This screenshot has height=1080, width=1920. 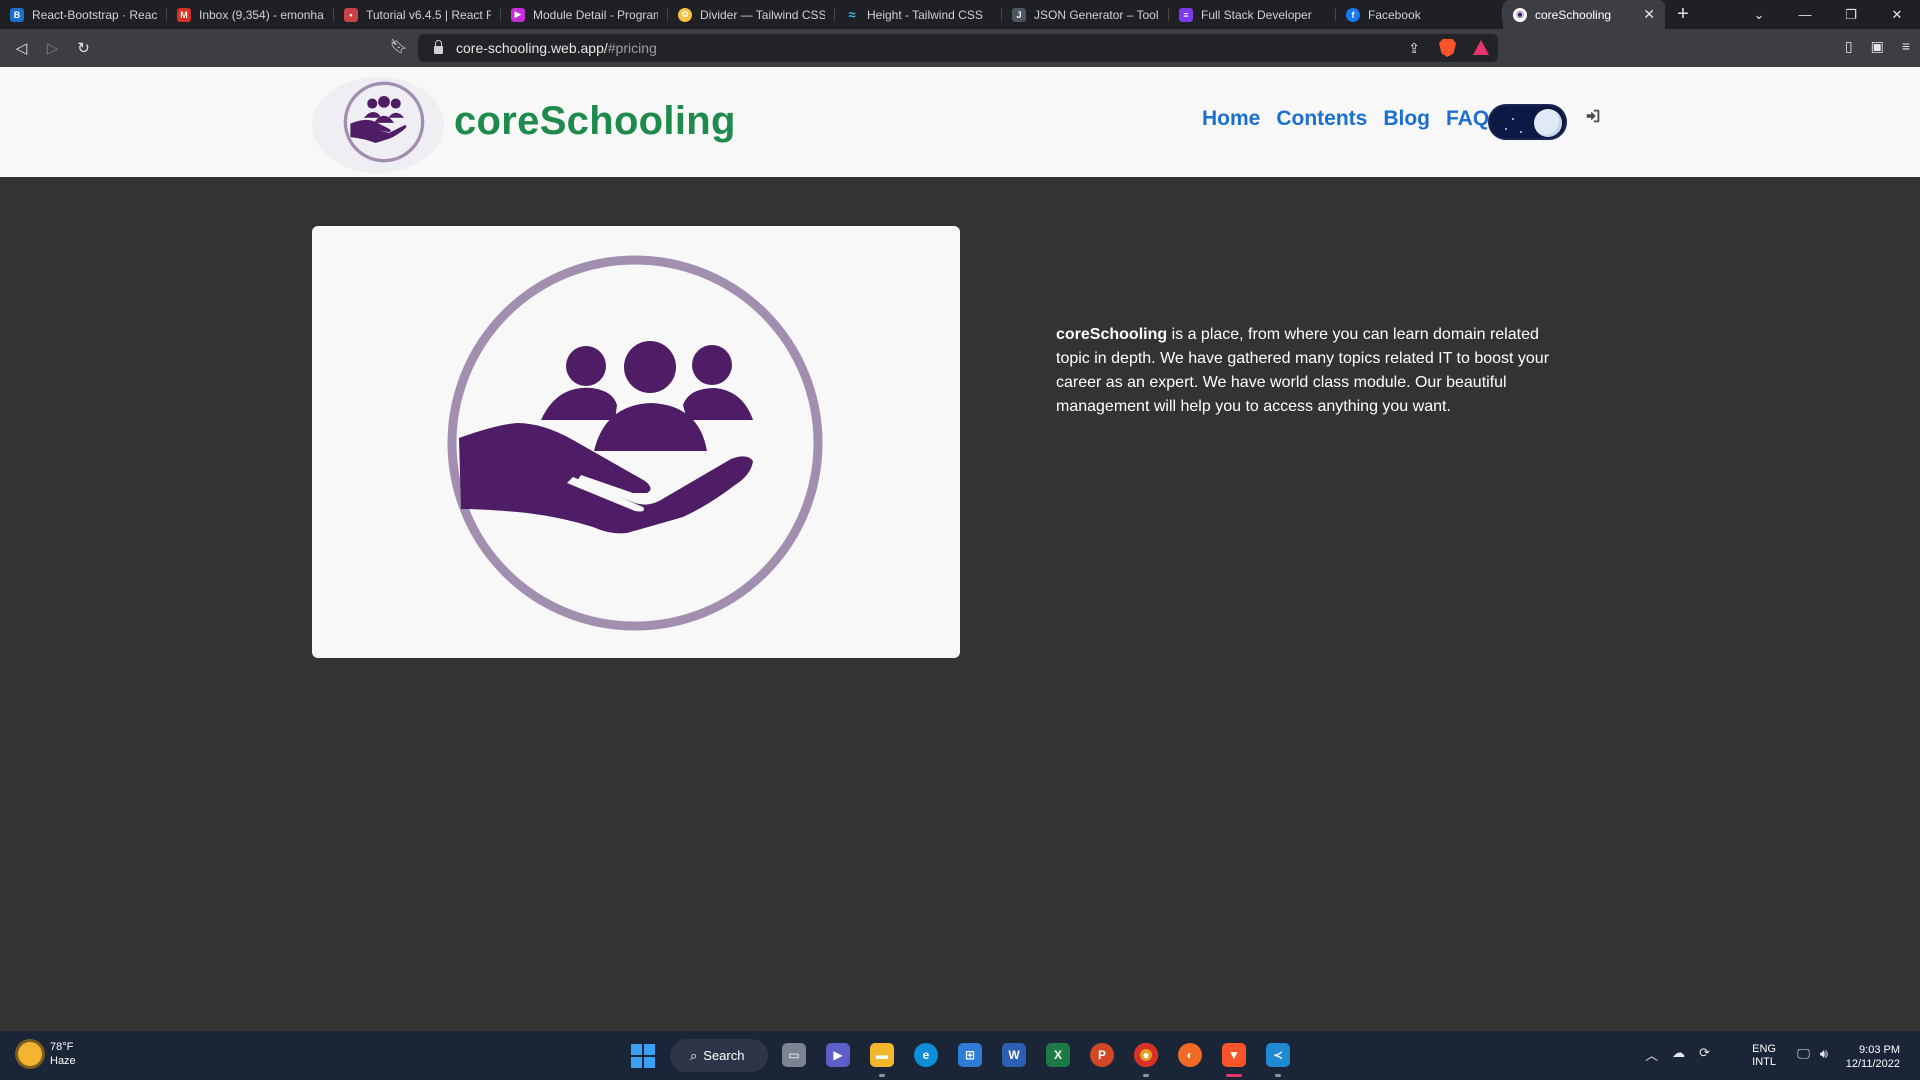 What do you see at coordinates (1406, 119) in the screenshot?
I see `nav-blog-link: Blog` at bounding box center [1406, 119].